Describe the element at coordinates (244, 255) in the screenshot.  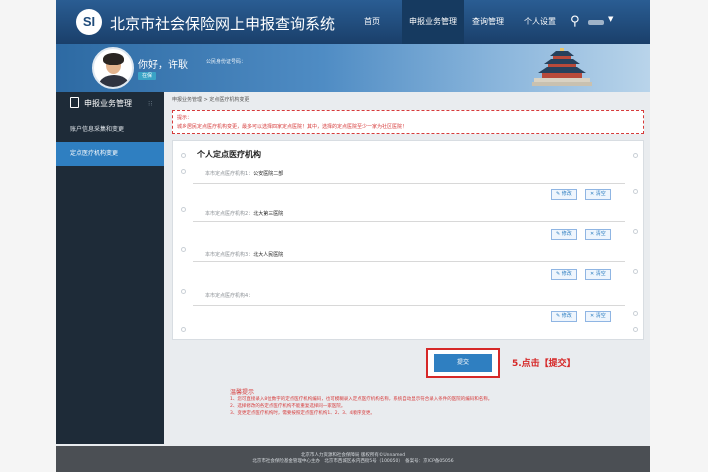
I see `institution-3-label: 本市定点医疗机构3：北大人民医院` at that location.